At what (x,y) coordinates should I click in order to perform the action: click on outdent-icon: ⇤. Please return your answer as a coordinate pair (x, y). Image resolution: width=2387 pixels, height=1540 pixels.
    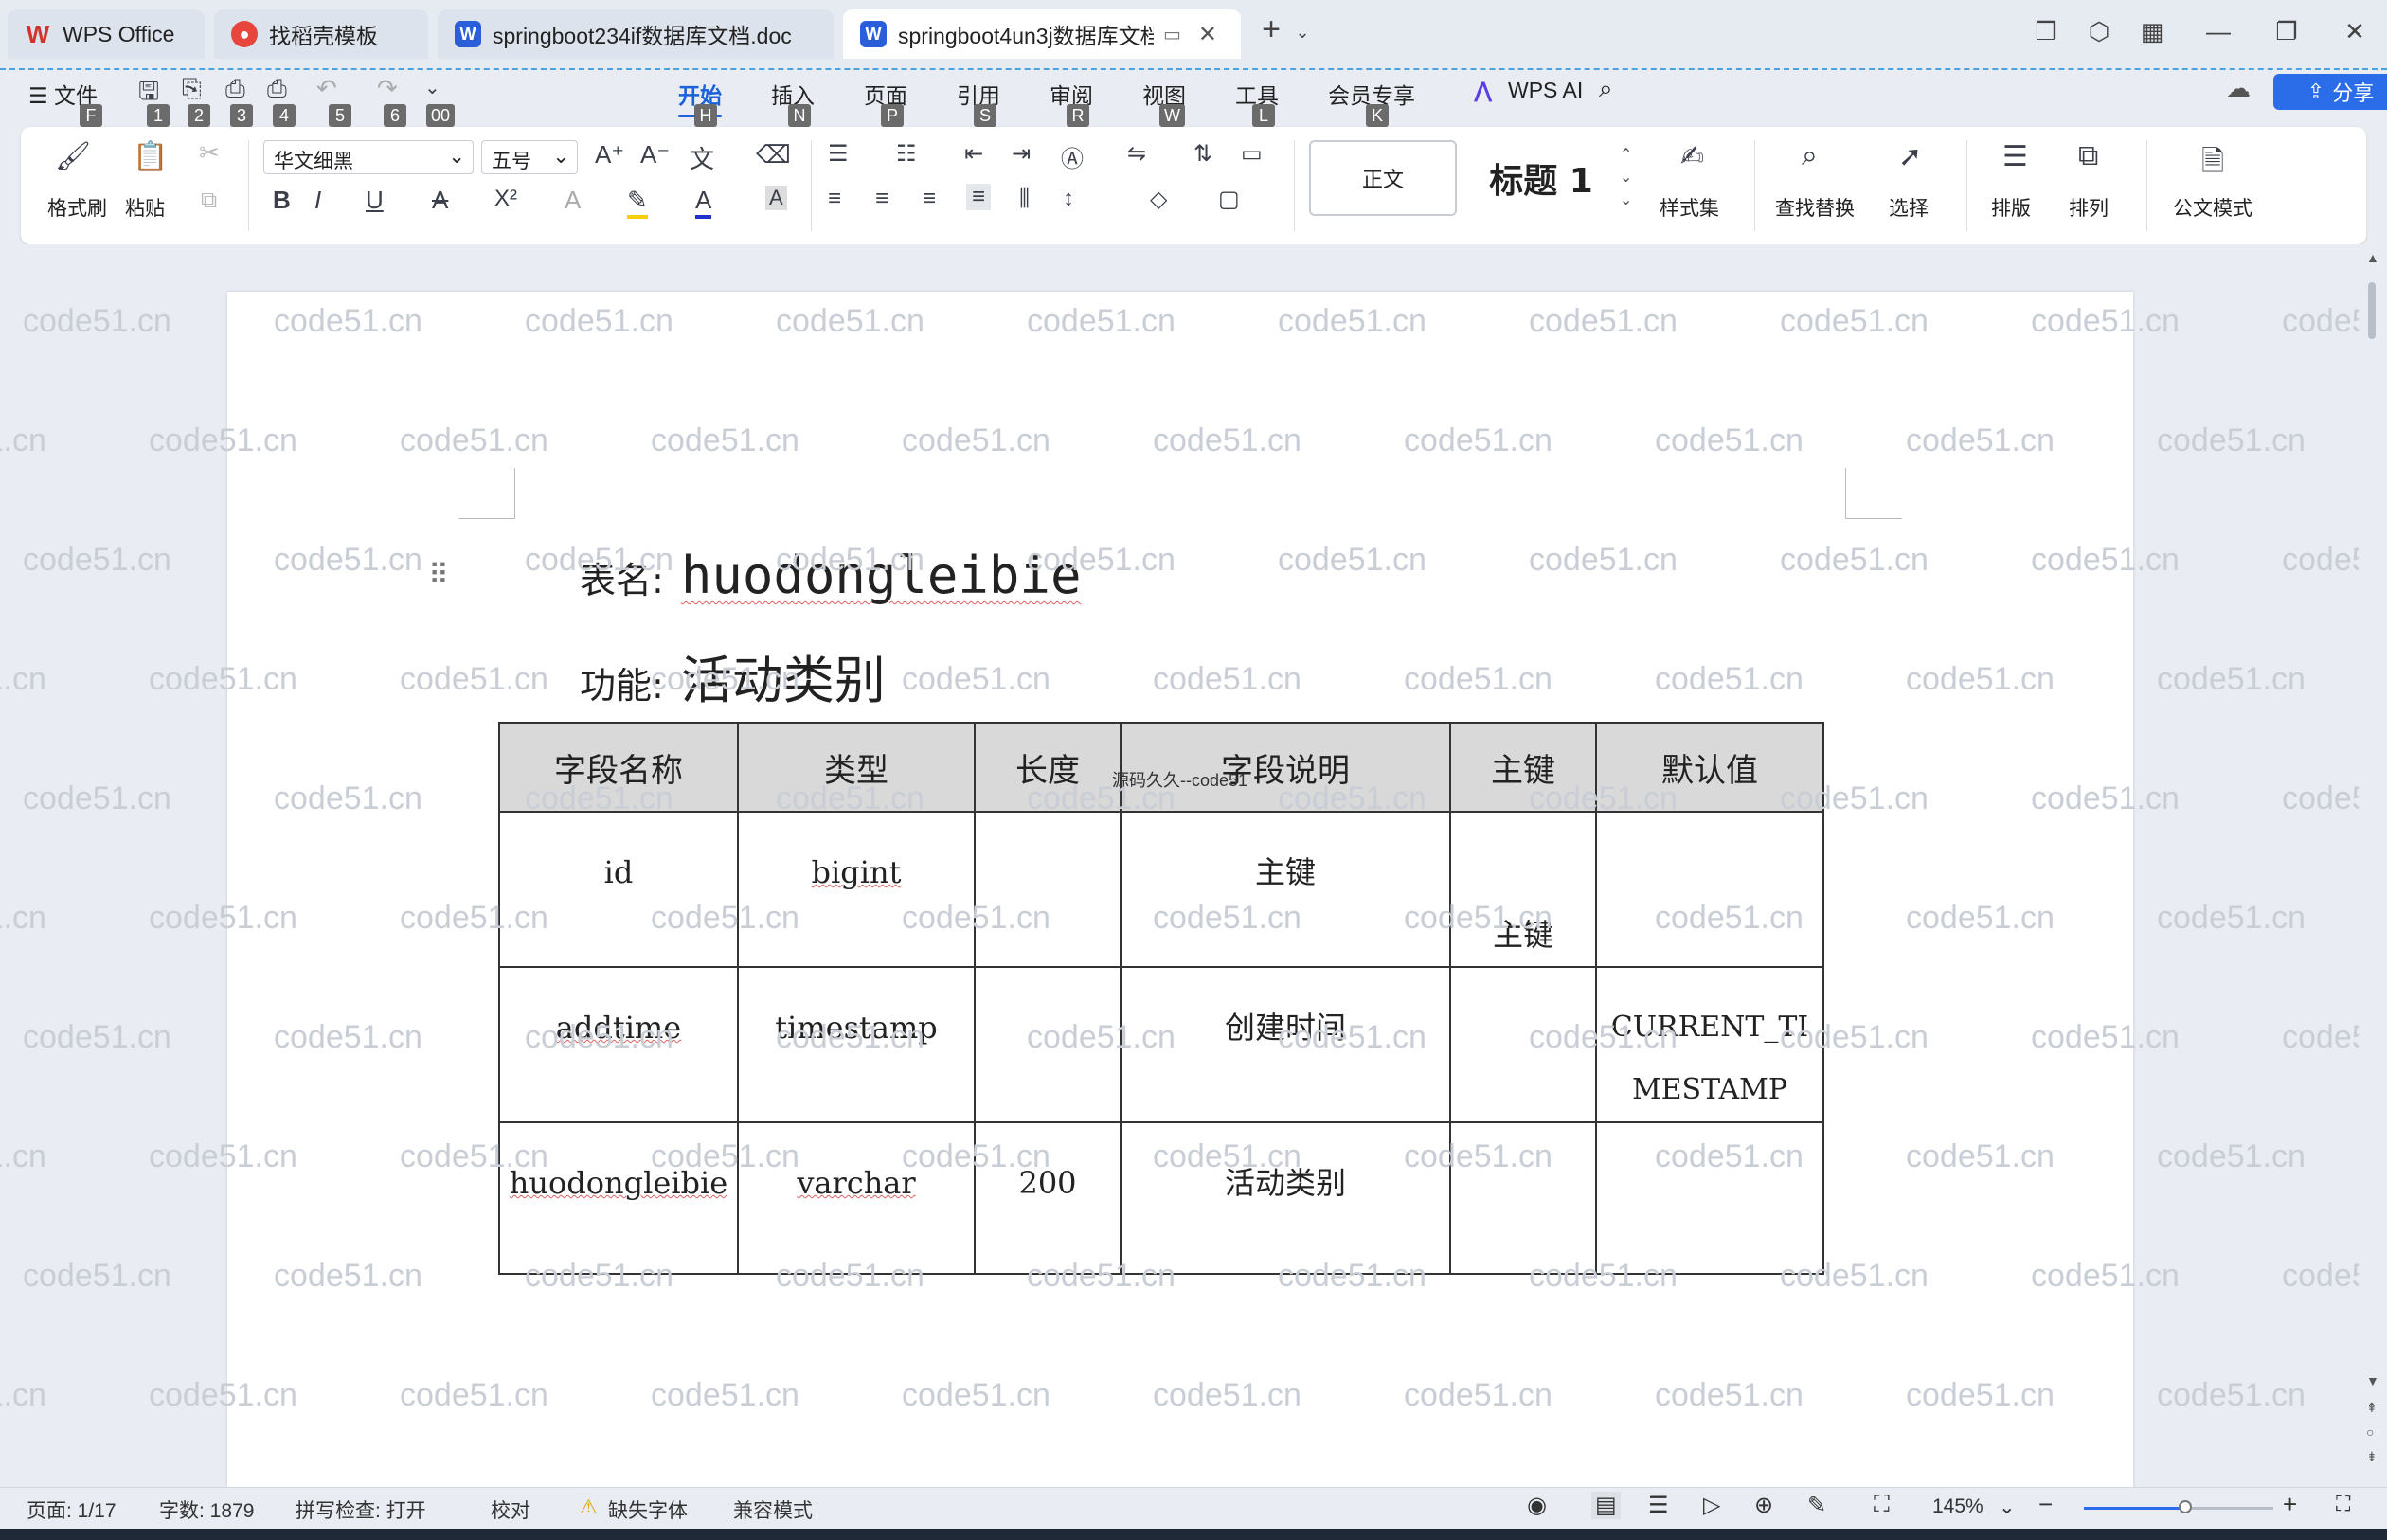
    Looking at the image, I should click on (973, 154).